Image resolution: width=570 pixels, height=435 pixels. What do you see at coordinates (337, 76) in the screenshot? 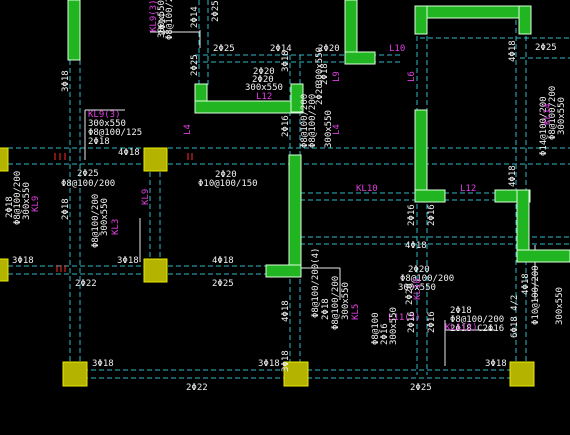
I see `beam-name-label: L9` at bounding box center [337, 76].